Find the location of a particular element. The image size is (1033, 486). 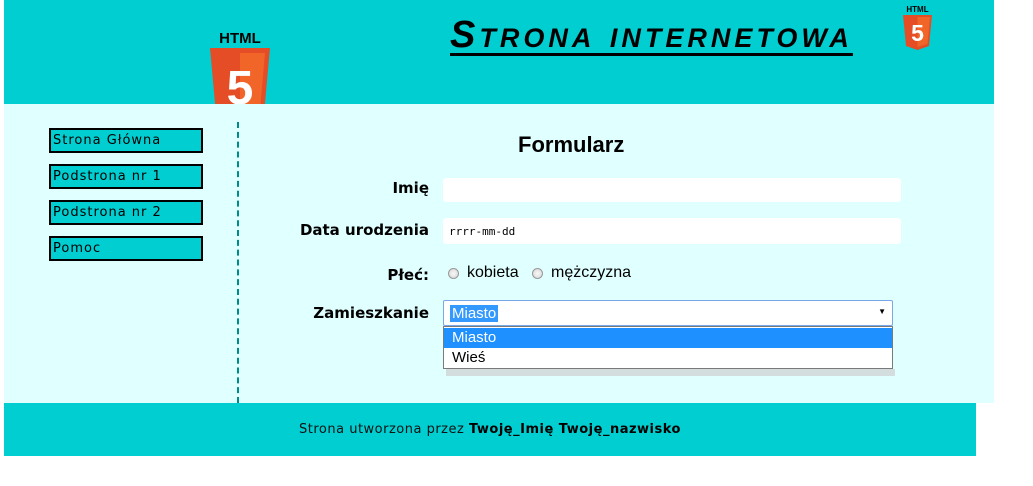

nav-item-help: Pomoc is located at coordinates (126, 248).